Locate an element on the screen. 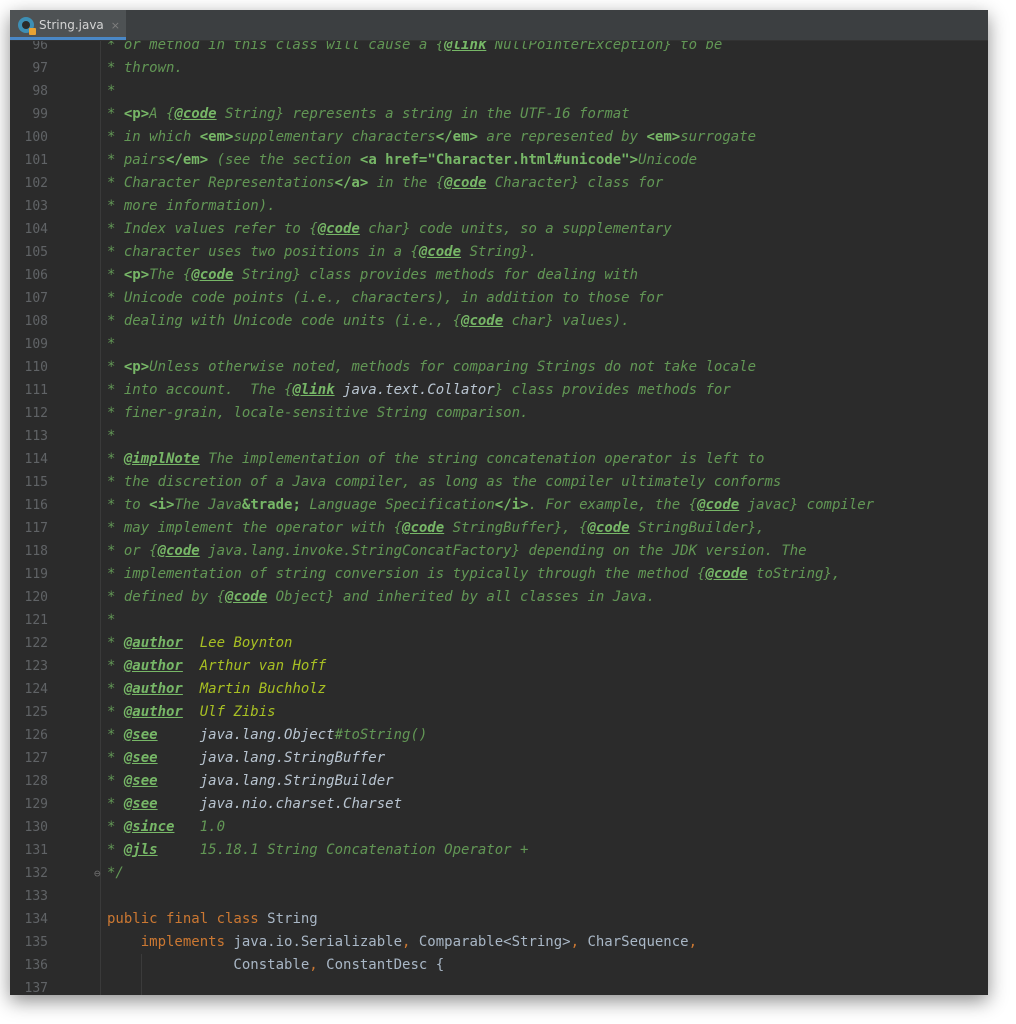 The height and width of the screenshot is (1024, 1016). code-token: * may implement the operator with { is located at coordinates (255, 528).